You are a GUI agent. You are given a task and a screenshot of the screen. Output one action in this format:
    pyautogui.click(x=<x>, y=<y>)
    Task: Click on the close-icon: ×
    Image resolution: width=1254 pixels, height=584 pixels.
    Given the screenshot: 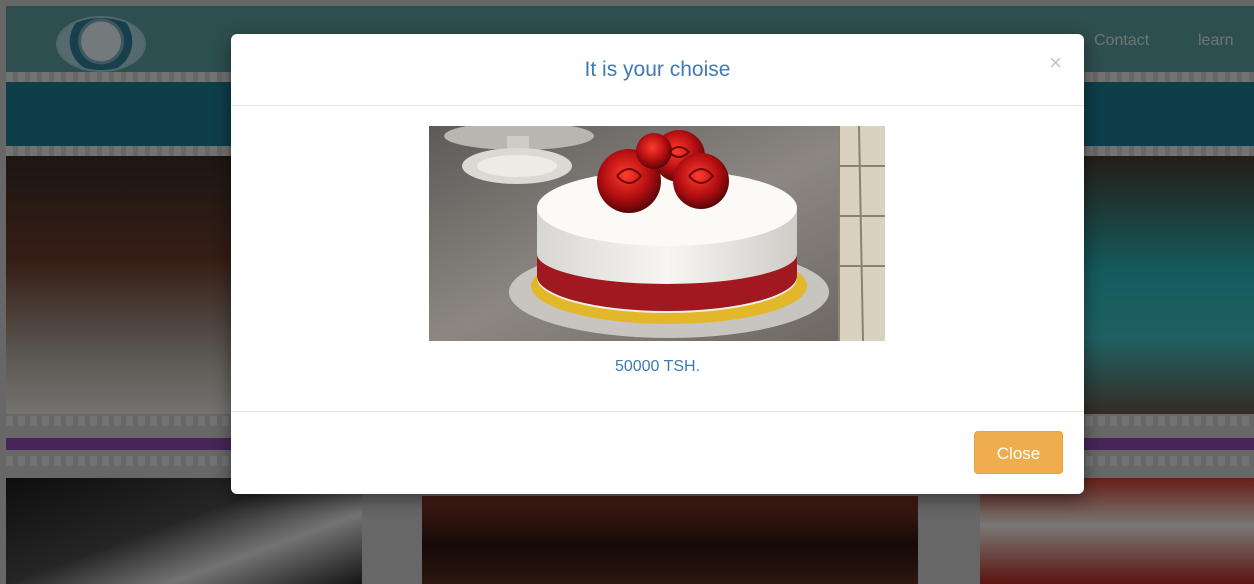 What is the action you would take?
    pyautogui.click(x=1055, y=63)
    